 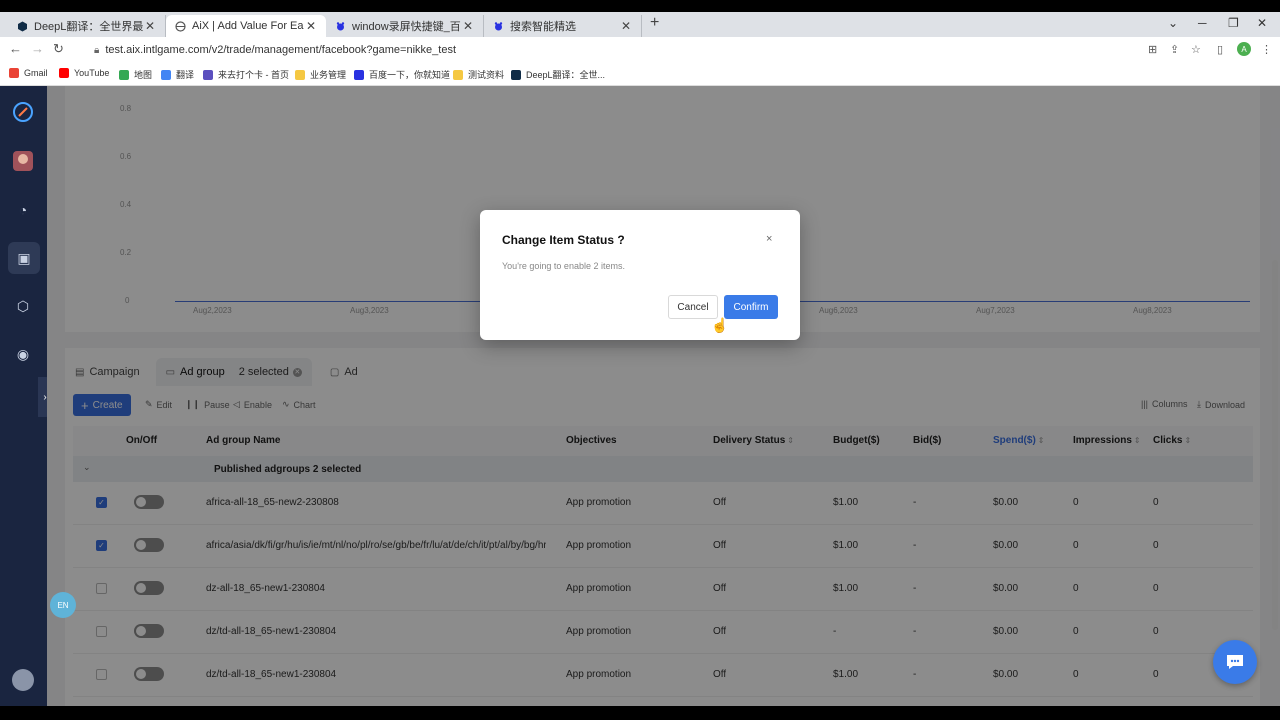 What do you see at coordinates (1174, 49) in the screenshot?
I see `share-icon: ⇪` at bounding box center [1174, 49].